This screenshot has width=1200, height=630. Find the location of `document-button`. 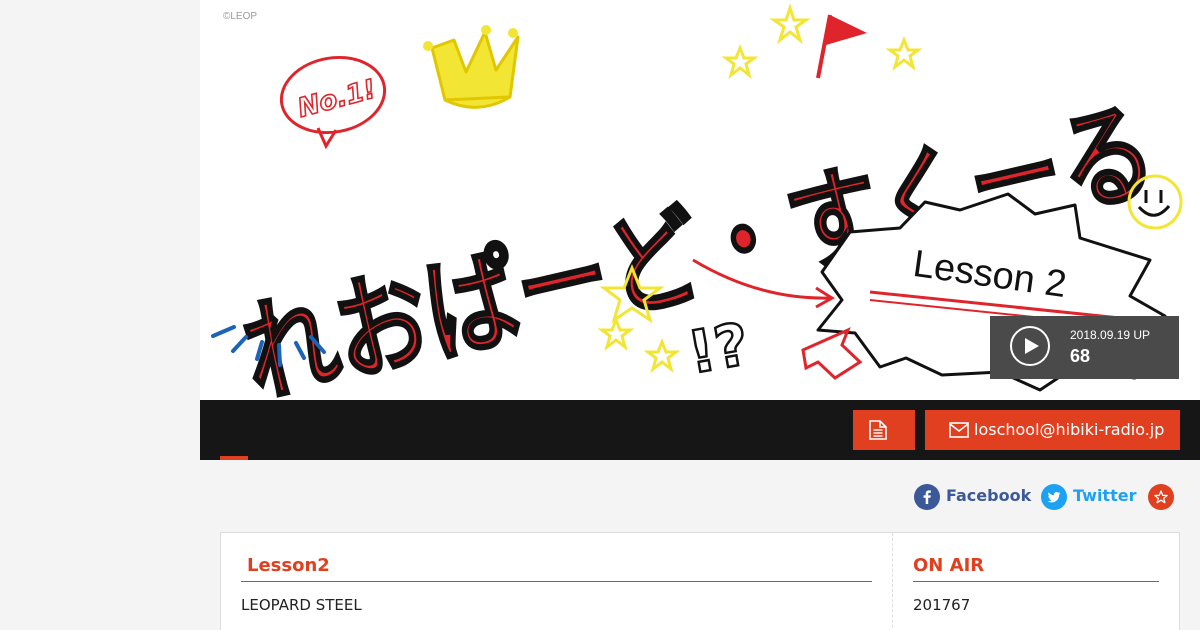

document-button is located at coordinates (884, 430).